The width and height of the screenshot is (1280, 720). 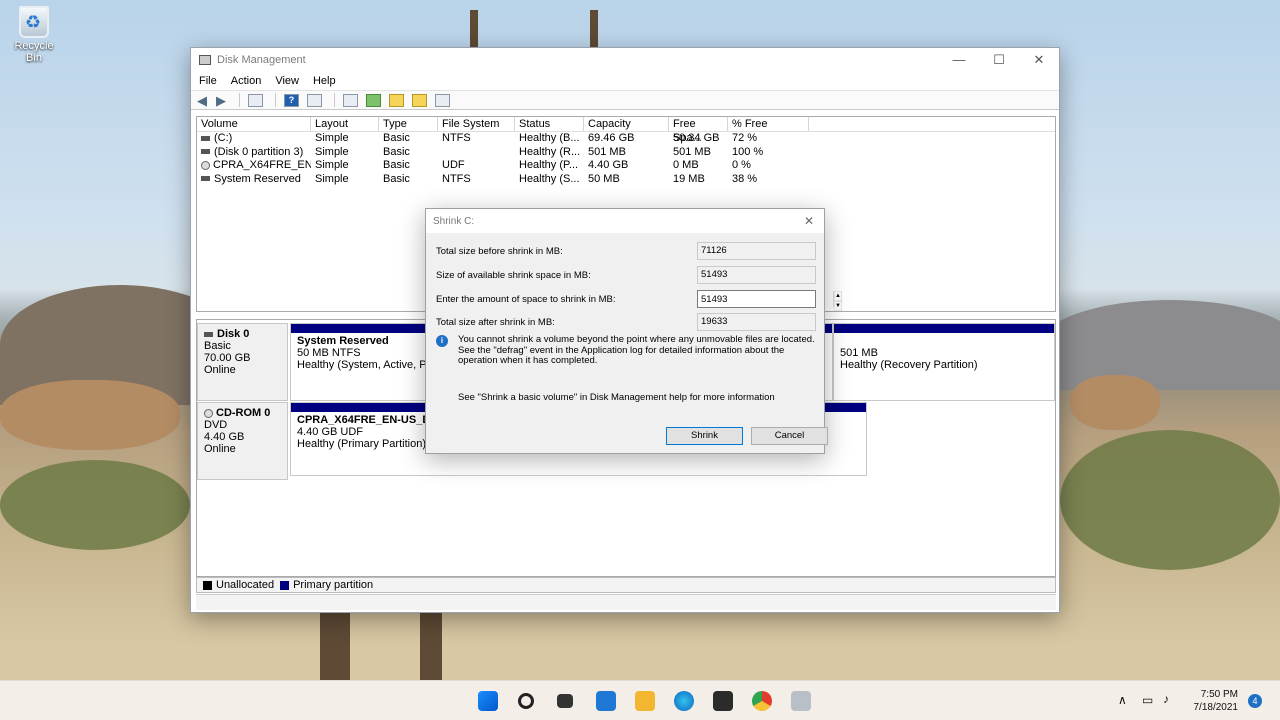 What do you see at coordinates (257, 178) in the screenshot?
I see `cell-volume: System Reserved` at bounding box center [257, 178].